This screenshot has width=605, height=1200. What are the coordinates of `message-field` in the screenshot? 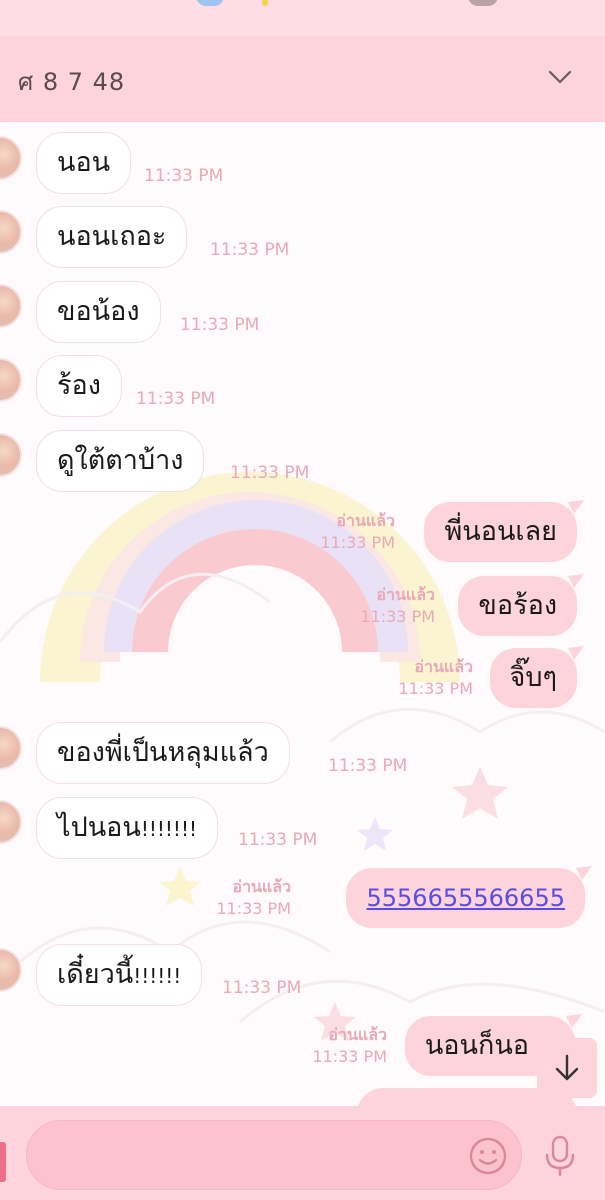 It's located at (274, 1155).